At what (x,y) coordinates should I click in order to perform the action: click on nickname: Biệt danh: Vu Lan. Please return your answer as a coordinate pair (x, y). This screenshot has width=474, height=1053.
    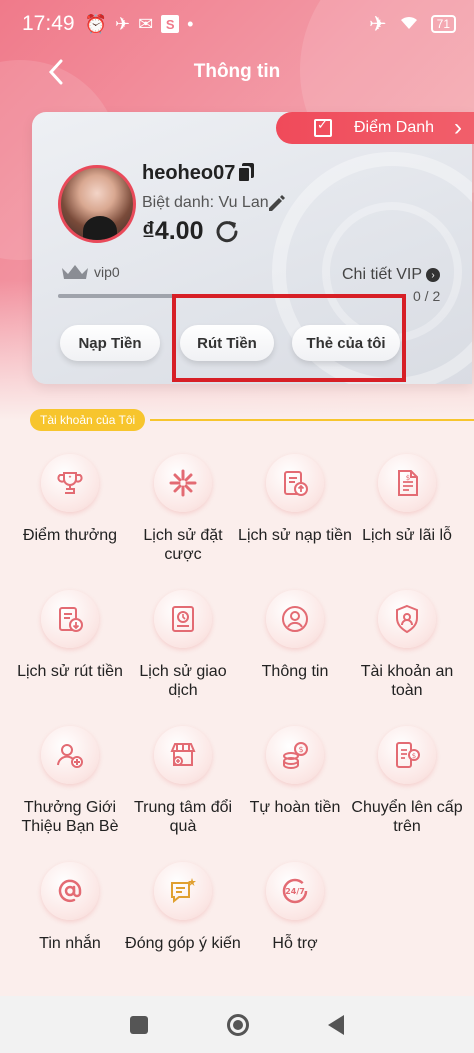
    Looking at the image, I should click on (205, 202).